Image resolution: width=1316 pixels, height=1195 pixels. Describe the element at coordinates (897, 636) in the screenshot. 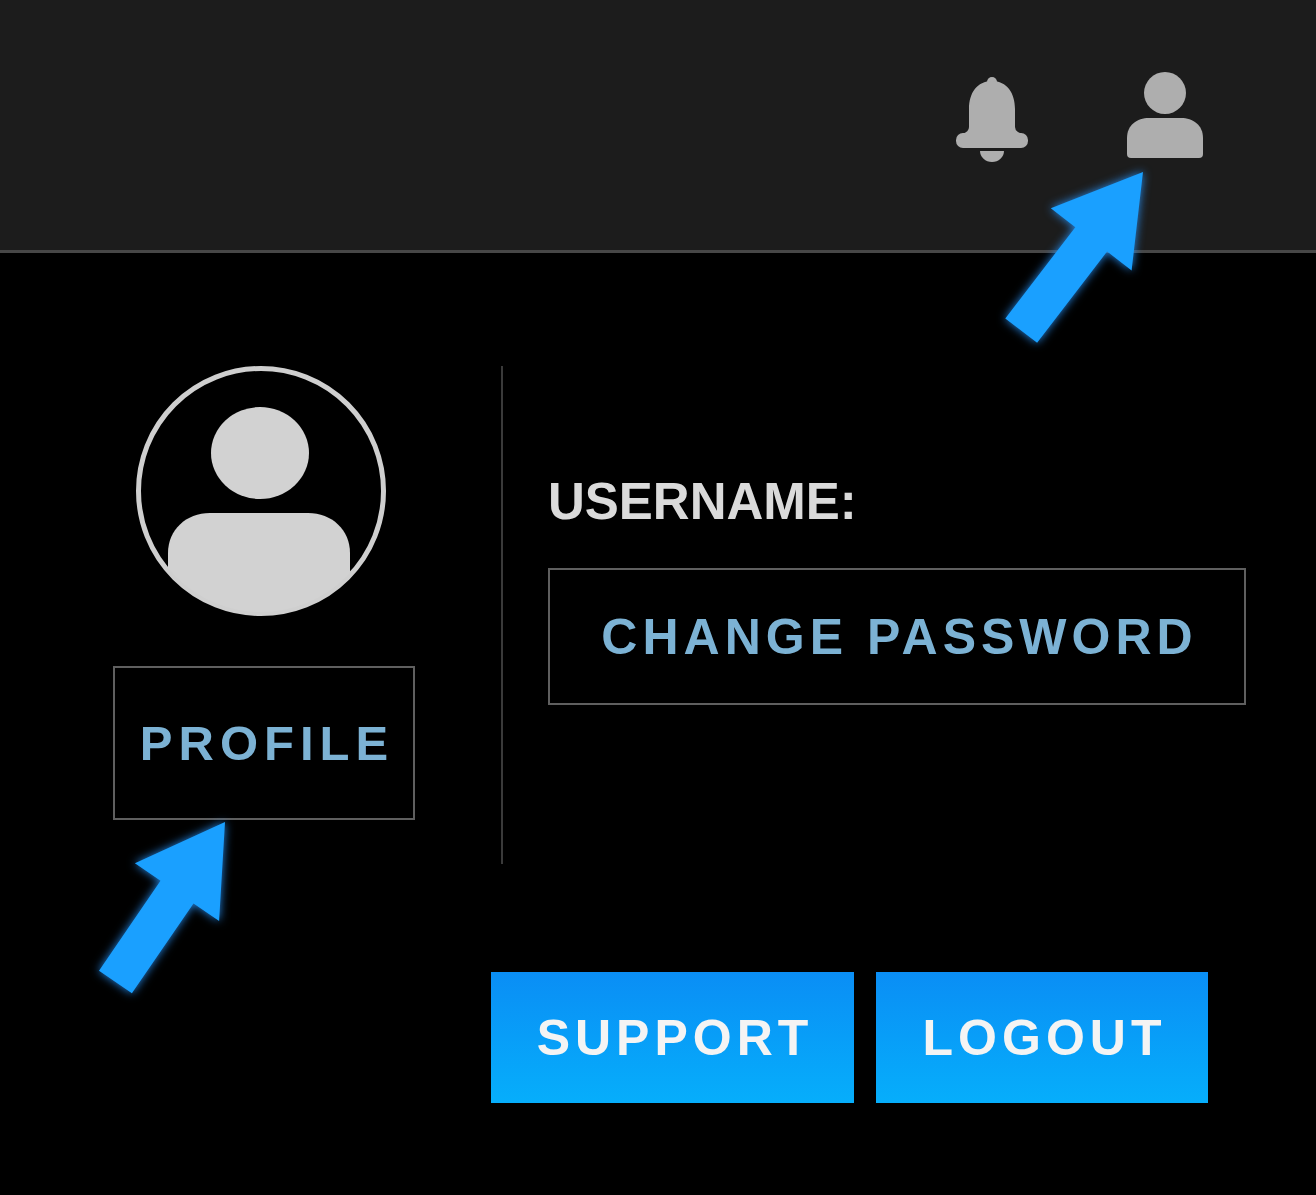

I see `change-password-button: CHANGE PASSWORD` at that location.